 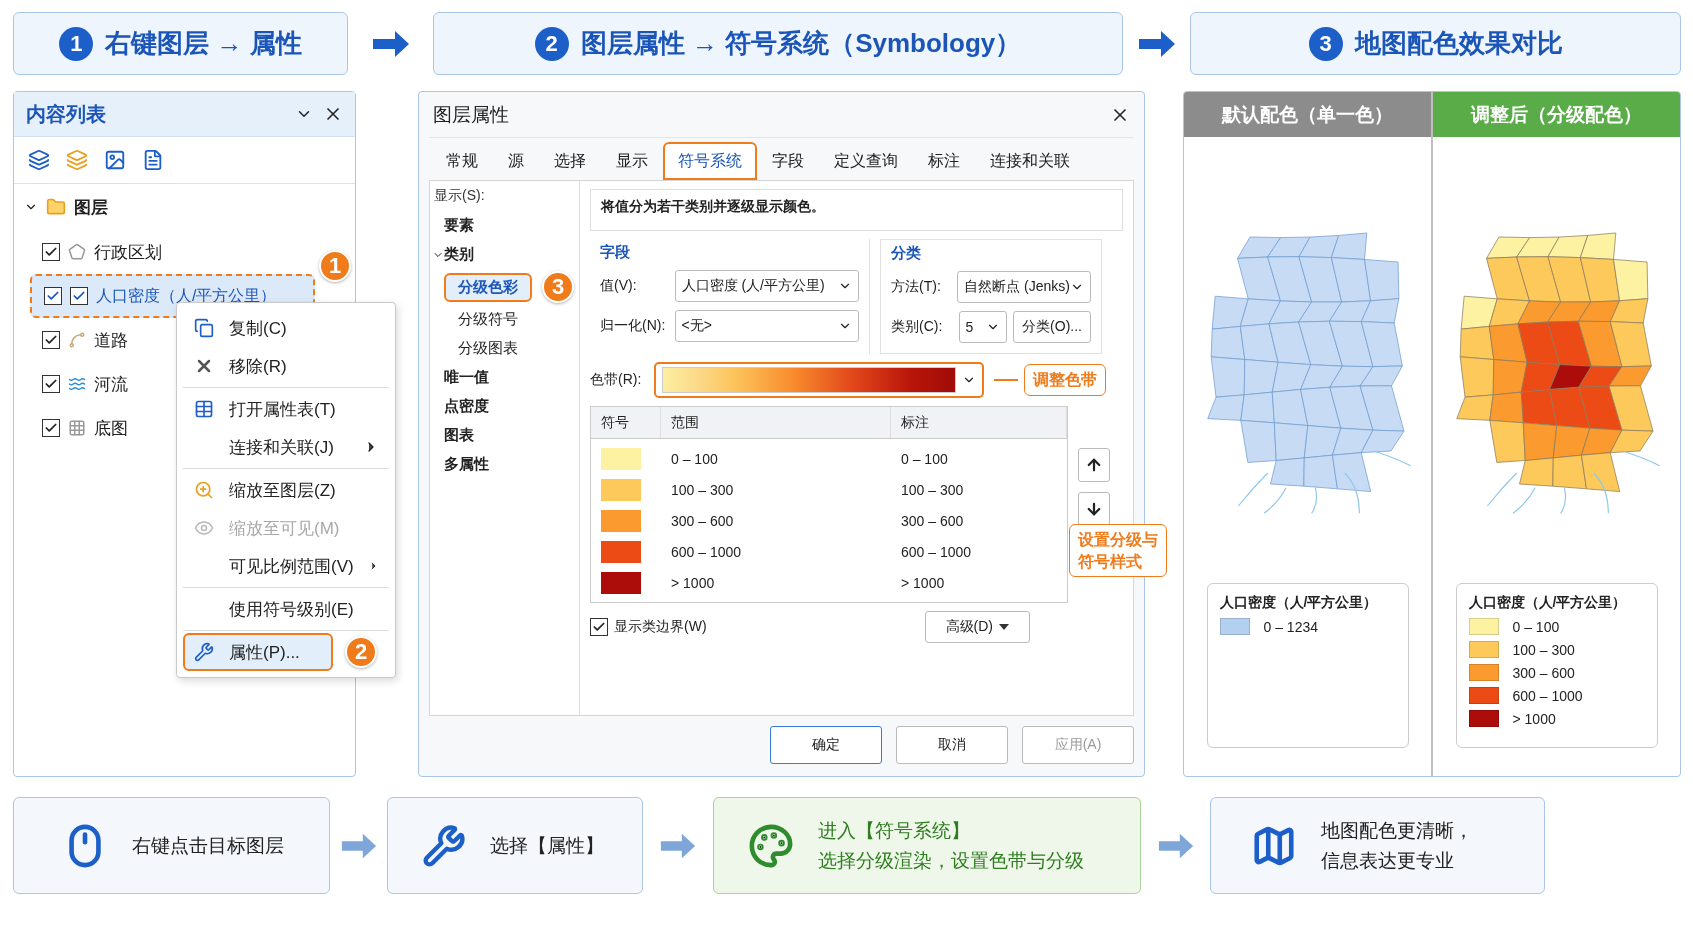 What do you see at coordinates (504, 319) in the screenshot?
I see `category-item: 分级符号` at bounding box center [504, 319].